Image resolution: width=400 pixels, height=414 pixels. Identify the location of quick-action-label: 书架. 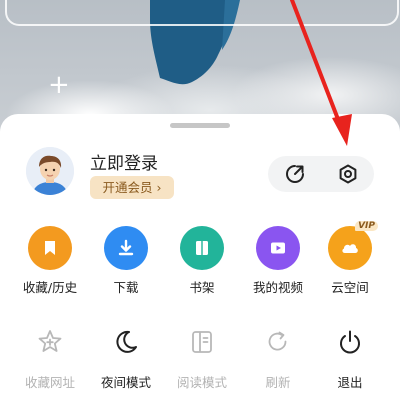
(202, 287).